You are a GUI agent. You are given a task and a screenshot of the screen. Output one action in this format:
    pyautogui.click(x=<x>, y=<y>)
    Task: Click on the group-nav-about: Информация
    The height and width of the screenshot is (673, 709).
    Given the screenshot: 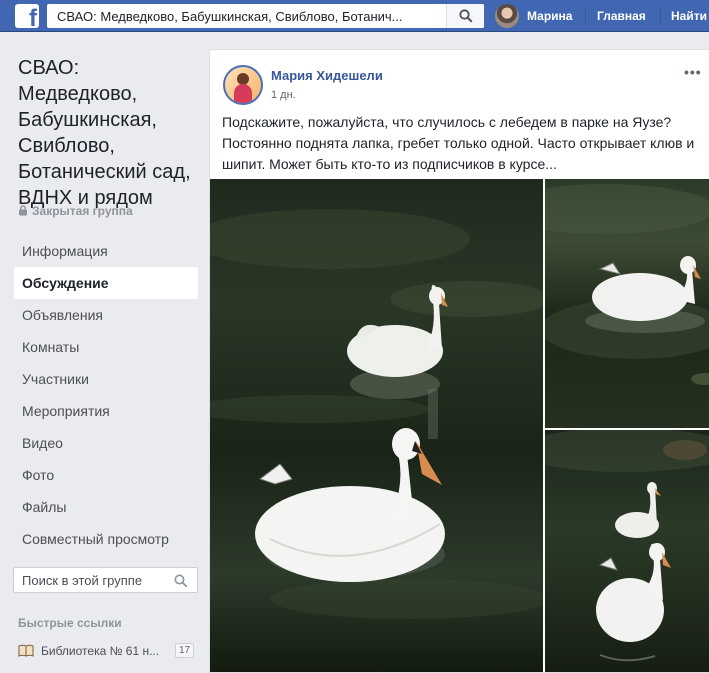 What is the action you would take?
    pyautogui.click(x=106, y=251)
    